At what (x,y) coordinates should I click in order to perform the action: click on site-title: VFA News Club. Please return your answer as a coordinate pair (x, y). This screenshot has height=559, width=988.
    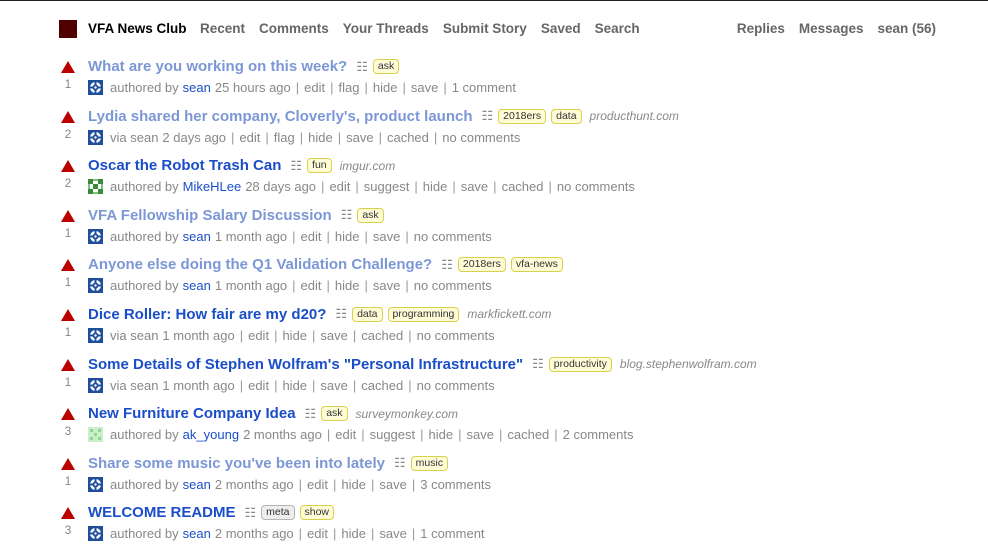
    Looking at the image, I should click on (137, 28).